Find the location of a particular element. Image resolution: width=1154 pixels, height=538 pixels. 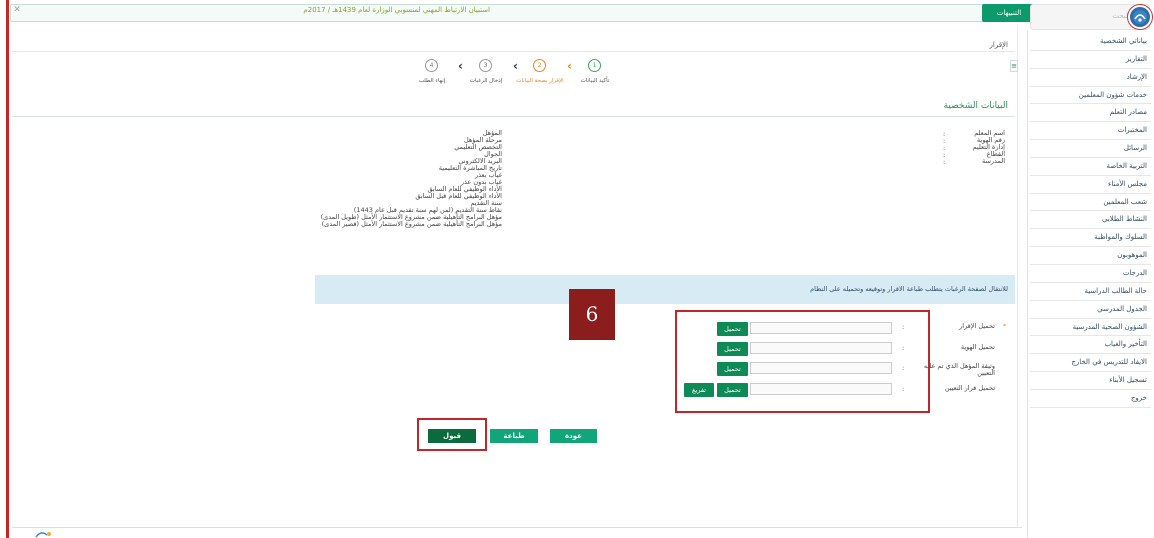

sidebar-divider is located at coordinates (1027, 284).